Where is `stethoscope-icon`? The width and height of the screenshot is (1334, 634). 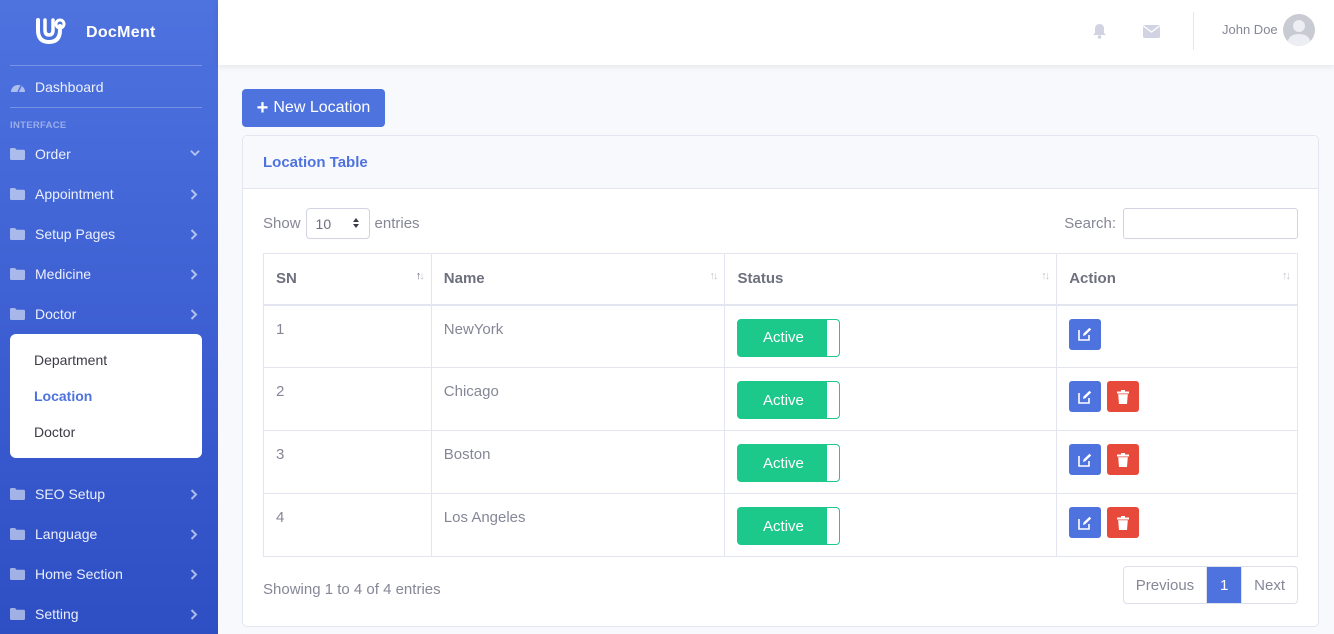 stethoscope-icon is located at coordinates (51, 33).